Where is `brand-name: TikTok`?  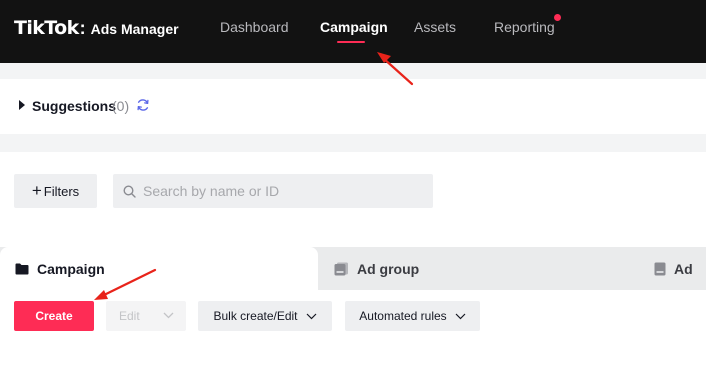 brand-name: TikTok is located at coordinates (46, 28).